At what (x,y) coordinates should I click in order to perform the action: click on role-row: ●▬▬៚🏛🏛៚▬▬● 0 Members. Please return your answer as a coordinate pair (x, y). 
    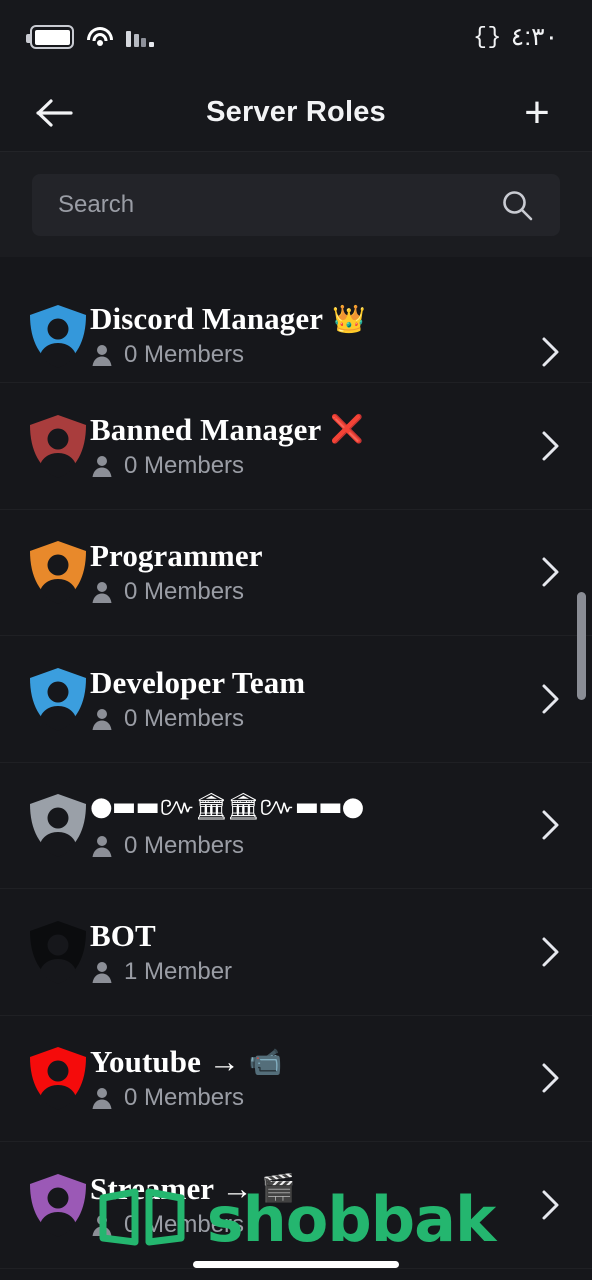
    Looking at the image, I should click on (296, 826).